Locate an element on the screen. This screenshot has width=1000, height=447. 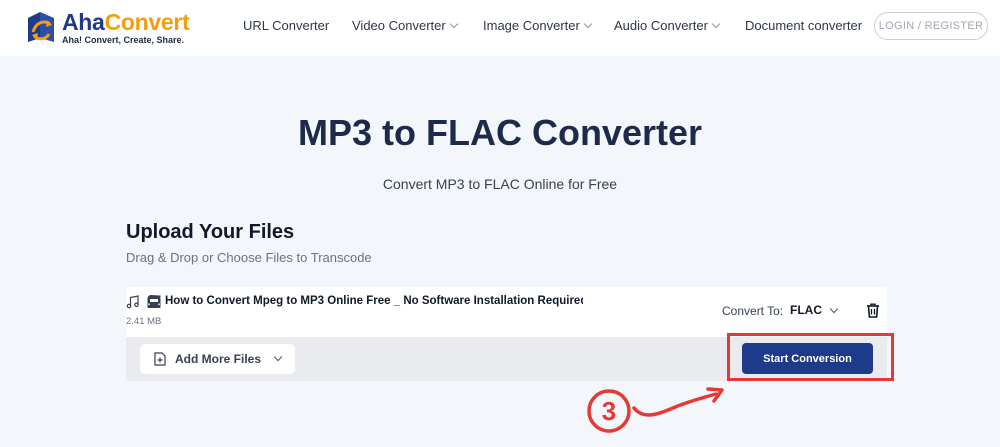
trash-icon is located at coordinates (873, 310).